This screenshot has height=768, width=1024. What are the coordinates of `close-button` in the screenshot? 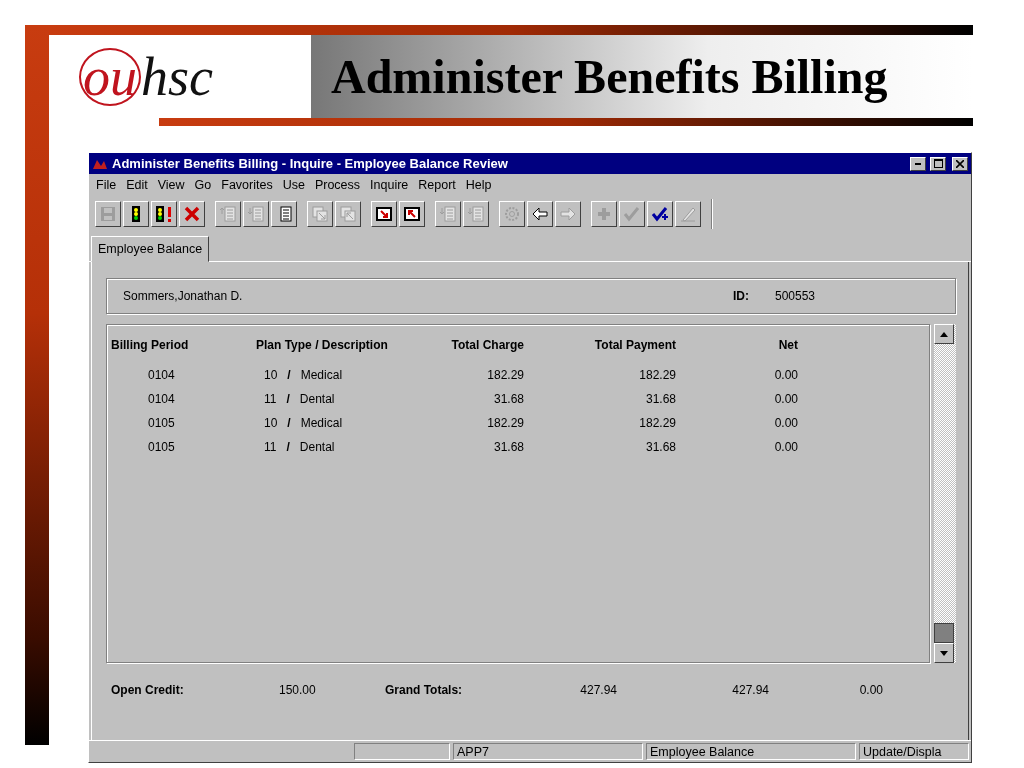 It's located at (960, 163).